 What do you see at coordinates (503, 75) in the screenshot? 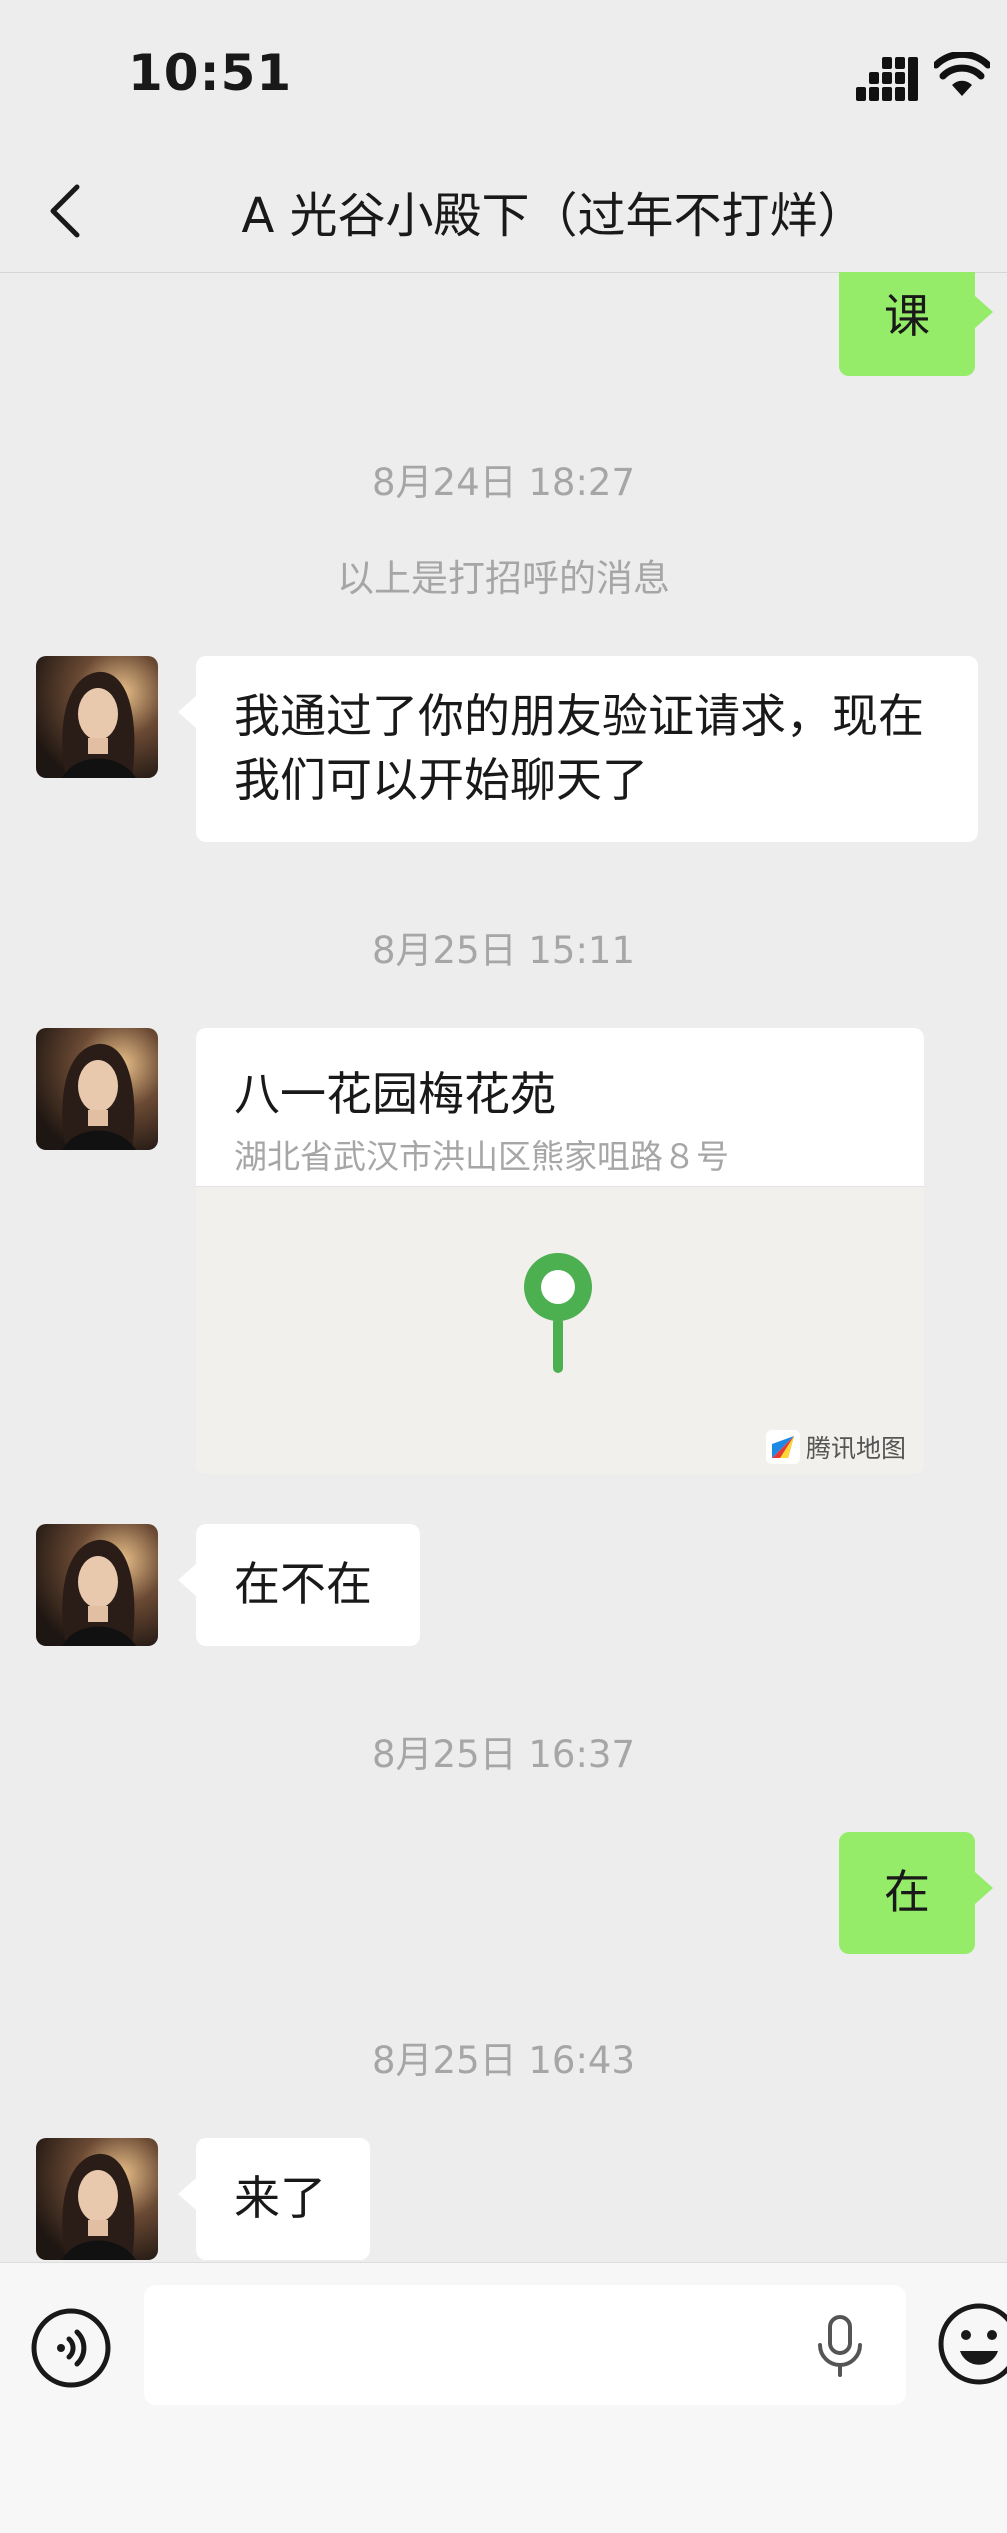
I see `status-bar: 10:51` at bounding box center [503, 75].